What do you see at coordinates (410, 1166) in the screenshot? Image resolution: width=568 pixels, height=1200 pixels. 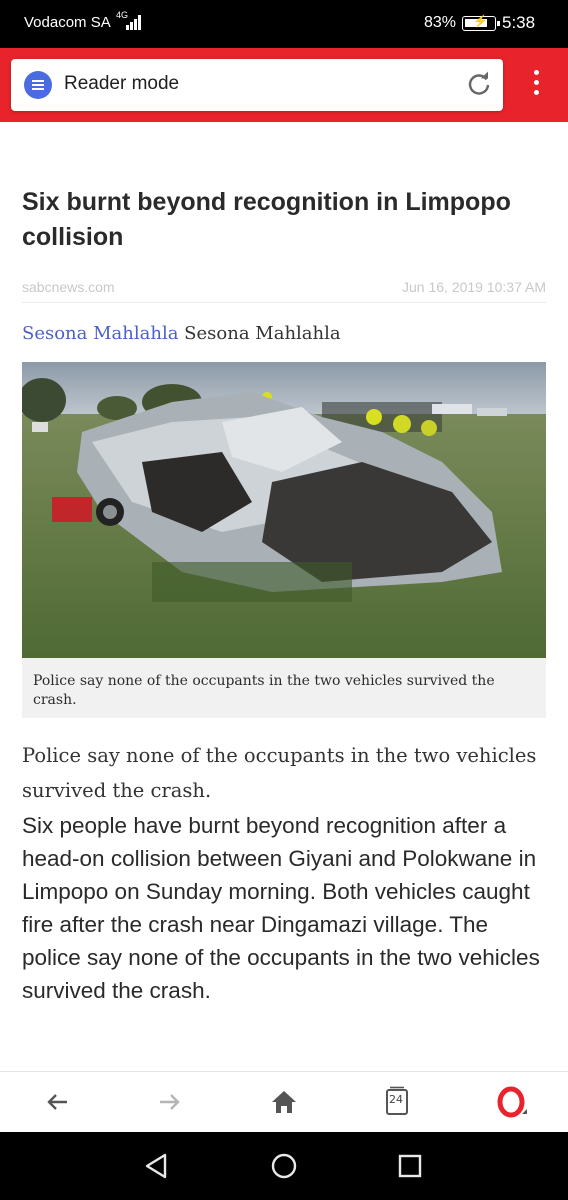 I see `nav-recents-icon` at bounding box center [410, 1166].